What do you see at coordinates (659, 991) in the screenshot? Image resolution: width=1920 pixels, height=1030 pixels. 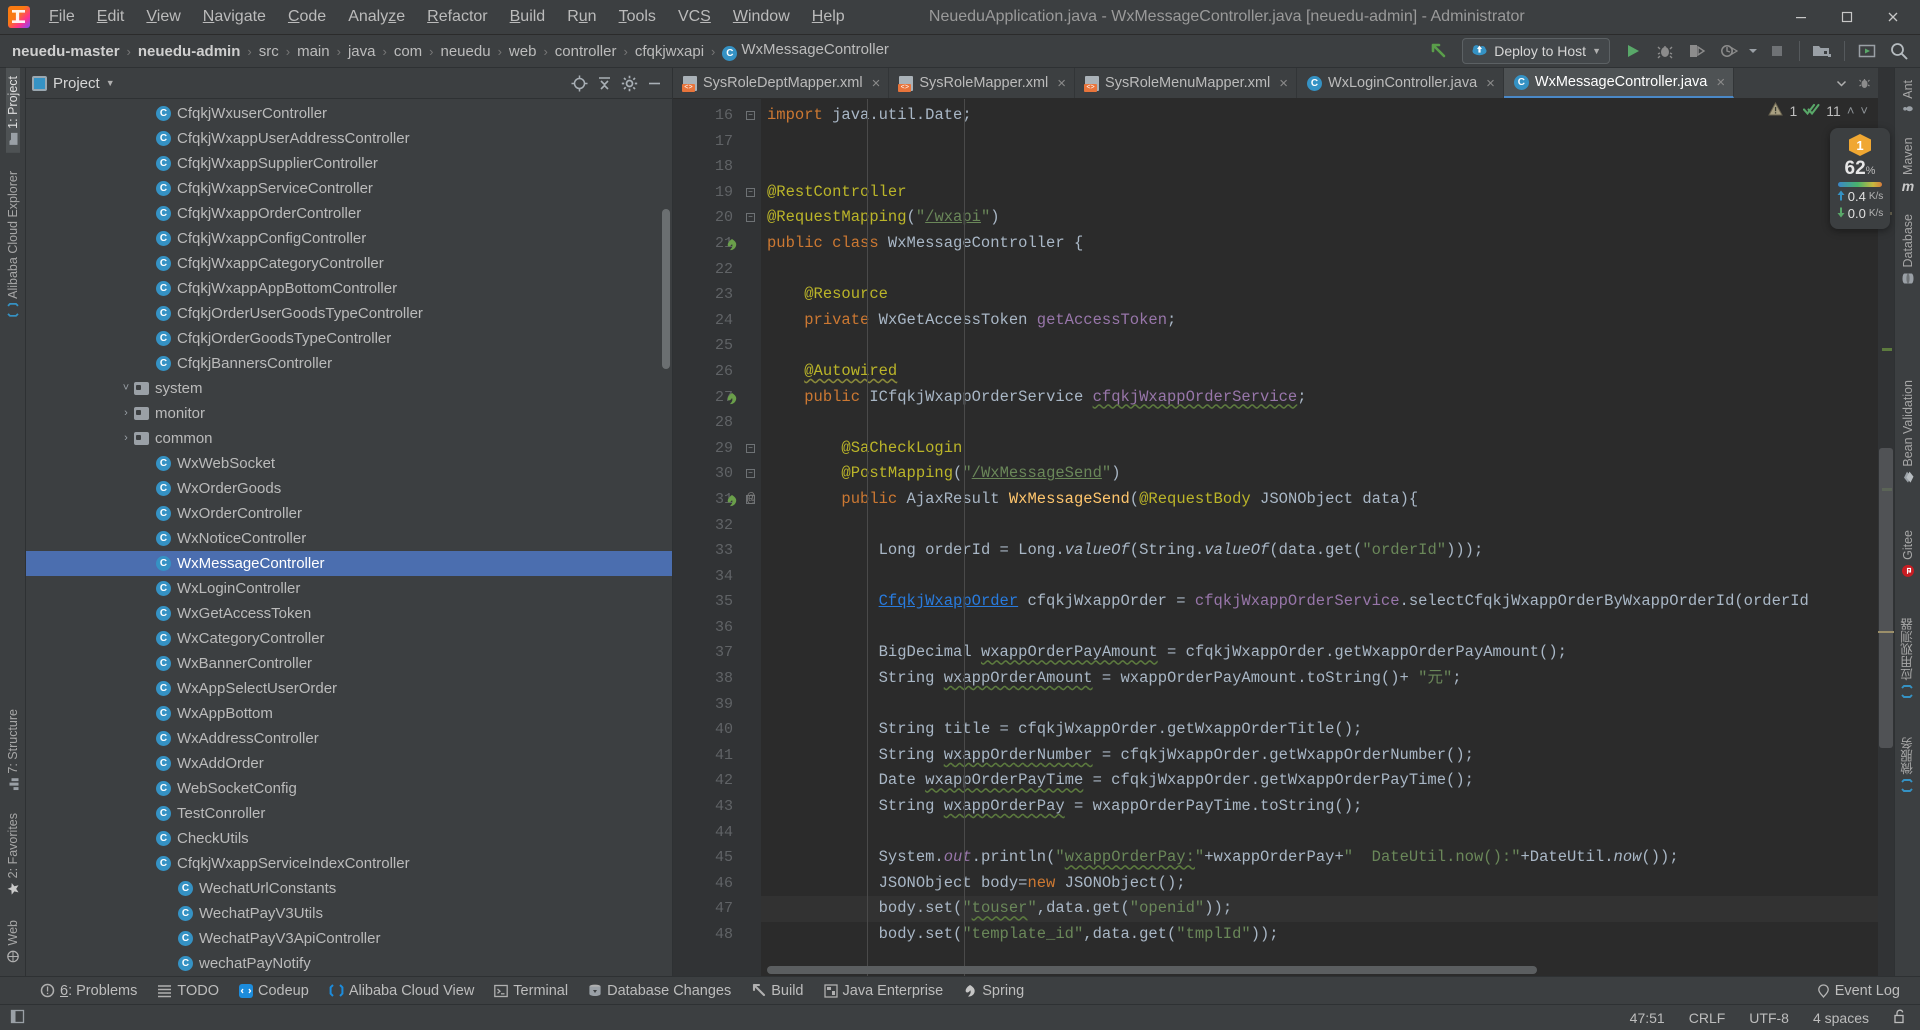 I see `tool-window-button: Database Changes` at bounding box center [659, 991].